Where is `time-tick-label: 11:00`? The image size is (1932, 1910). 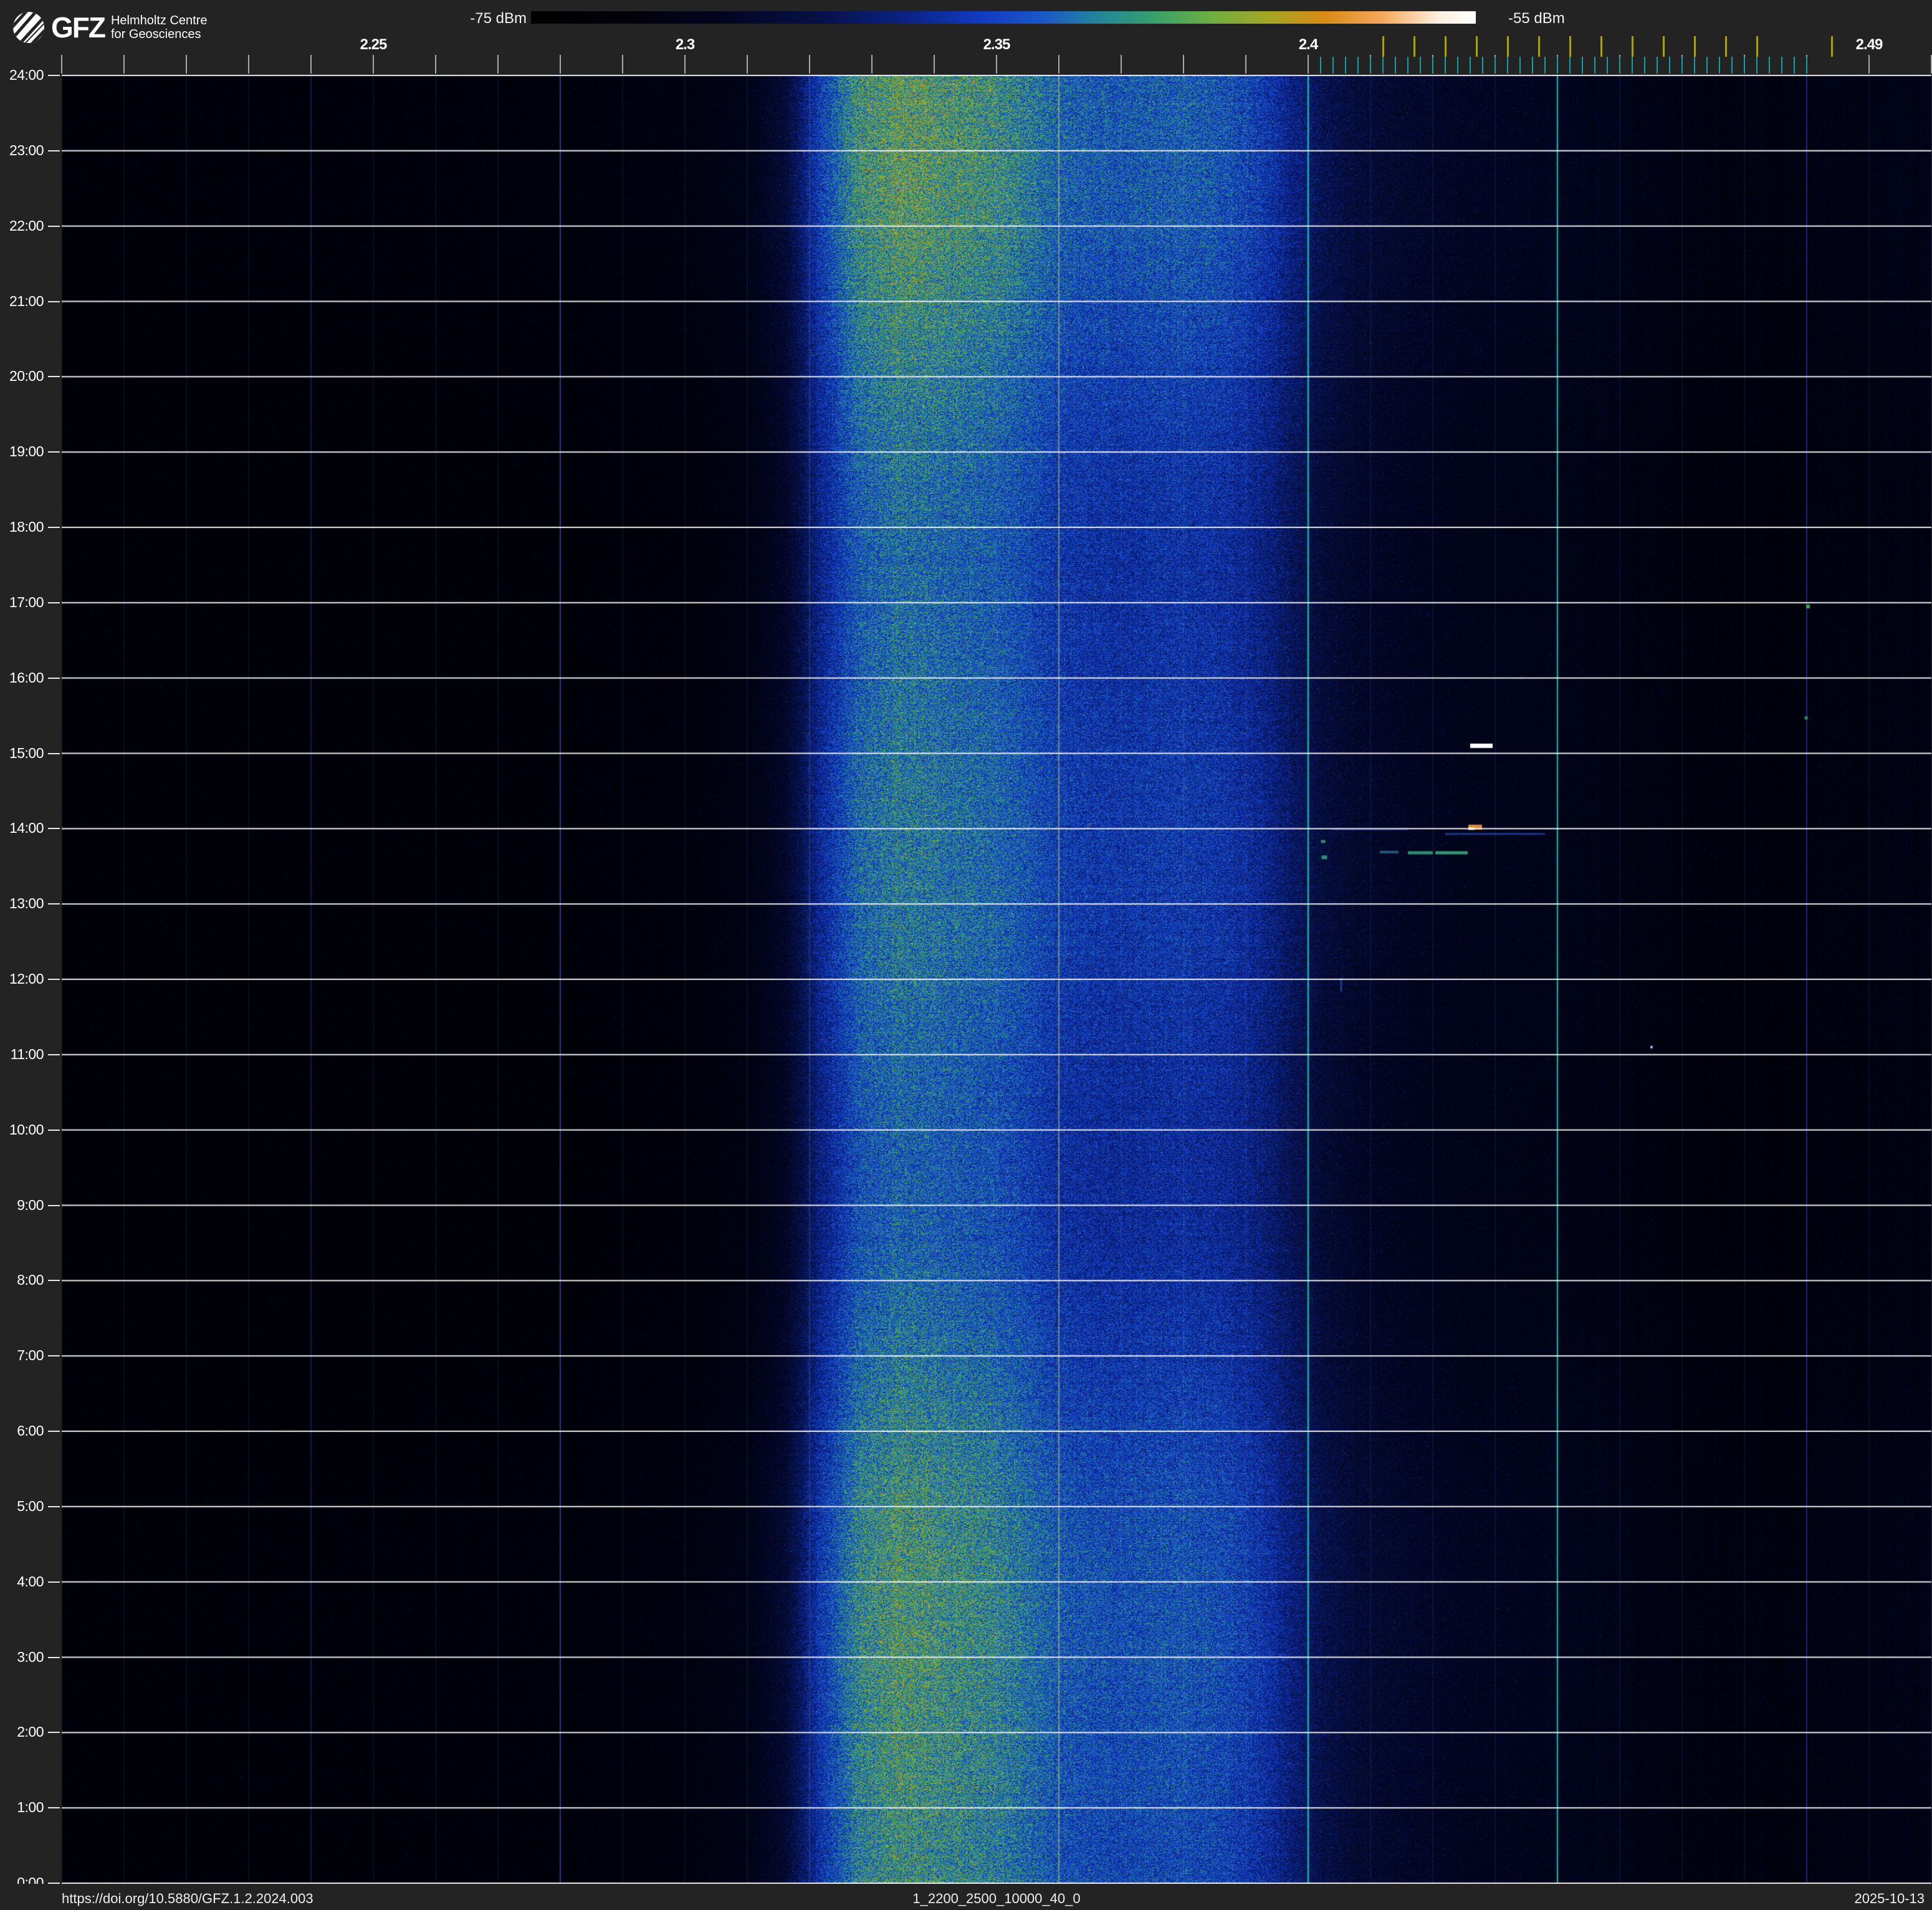
time-tick-label: 11:00 is located at coordinates (27, 1053).